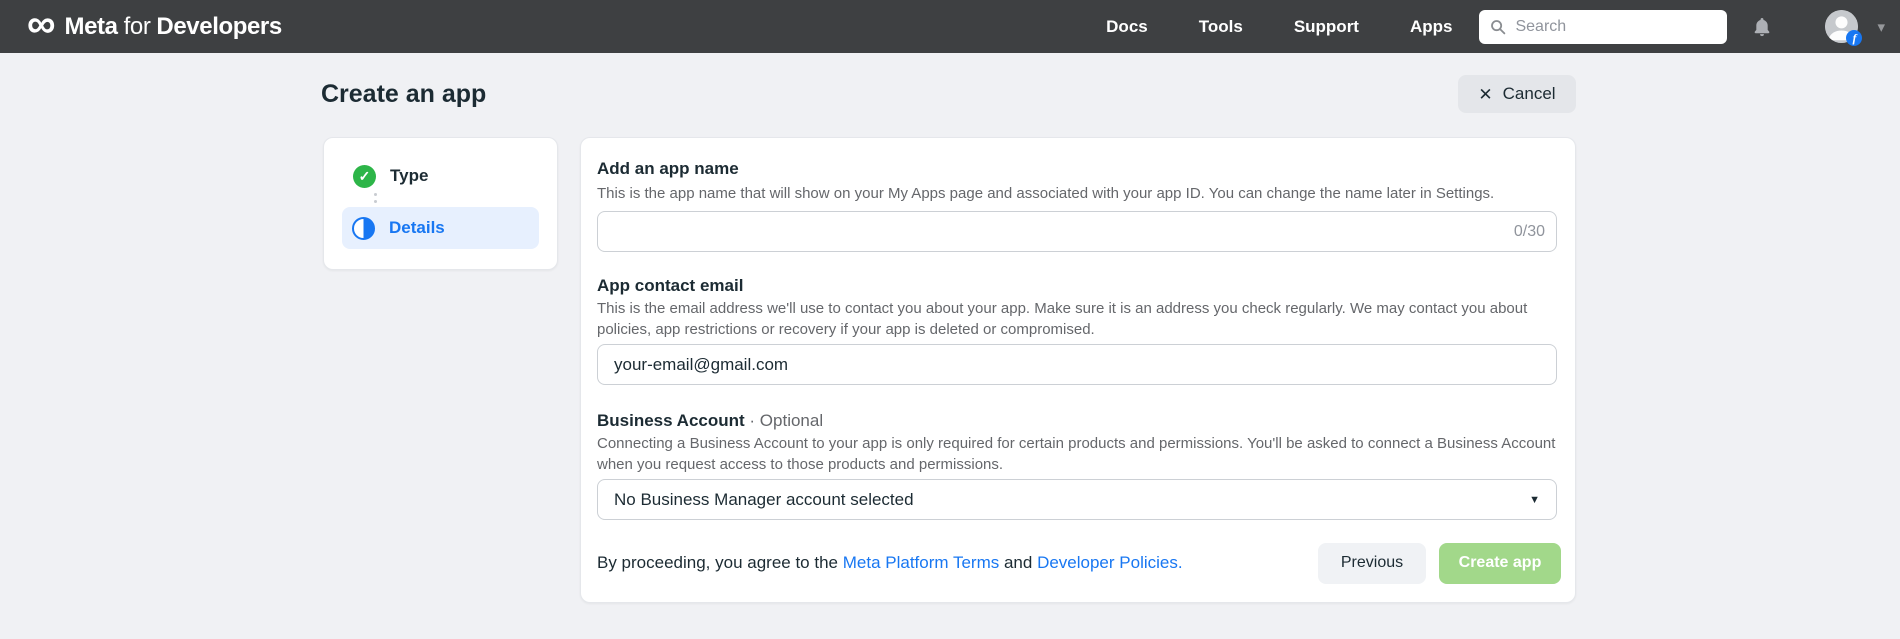  What do you see at coordinates (1529, 231) in the screenshot?
I see `app-name-char-counter: 0/30` at bounding box center [1529, 231].